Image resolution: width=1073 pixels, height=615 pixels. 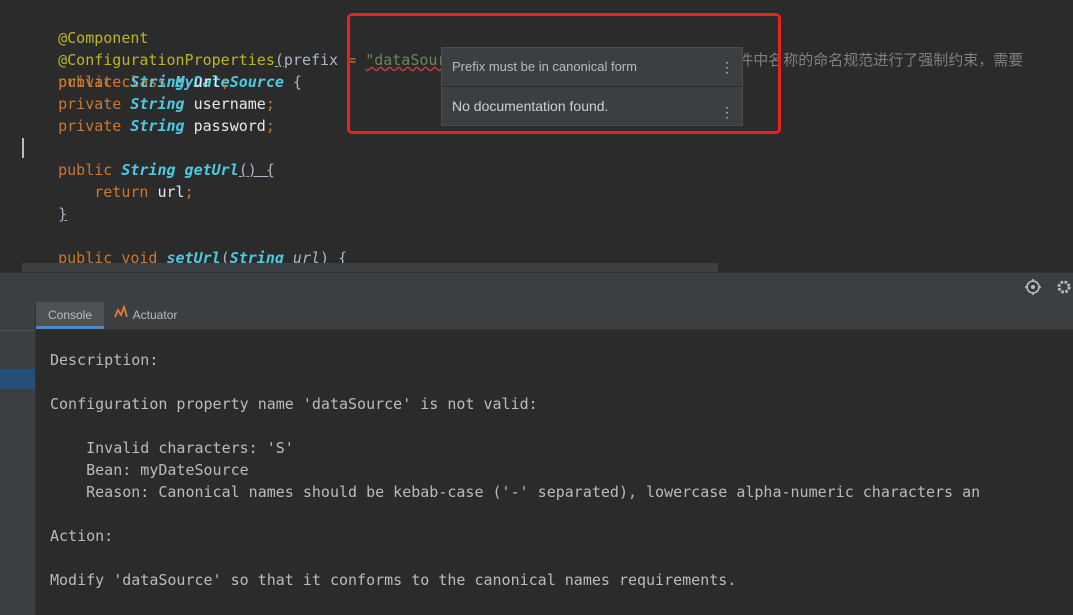 I want to click on method-get-url: getUrl, so click(x=207, y=170).